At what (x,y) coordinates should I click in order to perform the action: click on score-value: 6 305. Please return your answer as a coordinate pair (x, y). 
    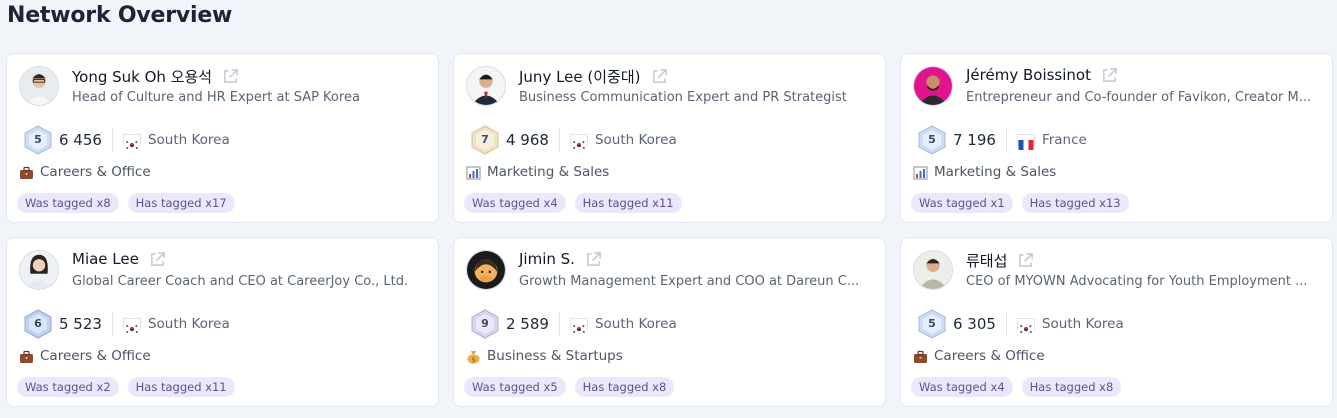
    Looking at the image, I should click on (974, 324).